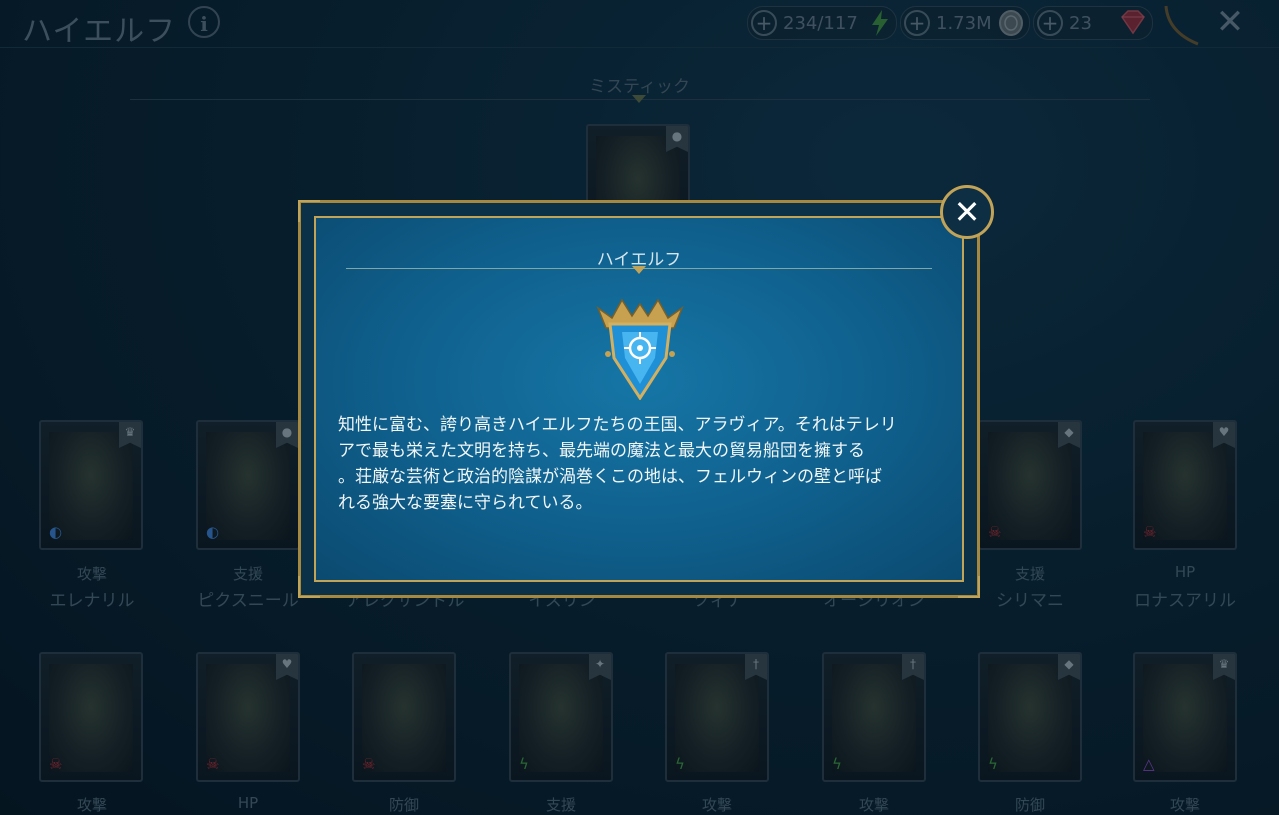 This screenshot has height=815, width=1279. I want to click on description-line: 知性に富む、誇り高きハイエルフたちの王国、アラヴィア。それはテレリ, so click(617, 425).